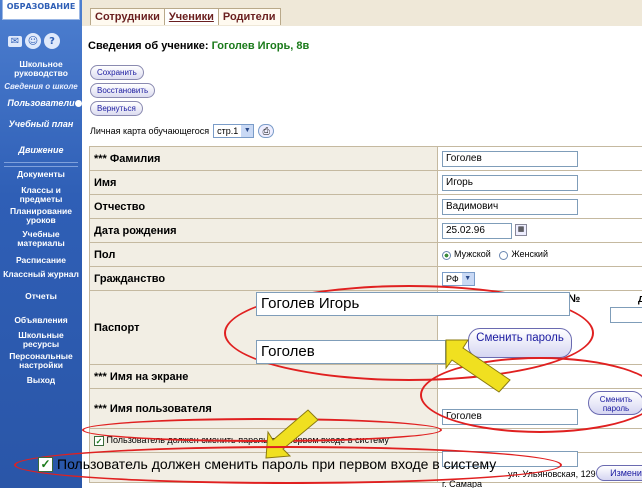  I want to click on must-change-checkbox-zoom: ✓, so click(45, 464).